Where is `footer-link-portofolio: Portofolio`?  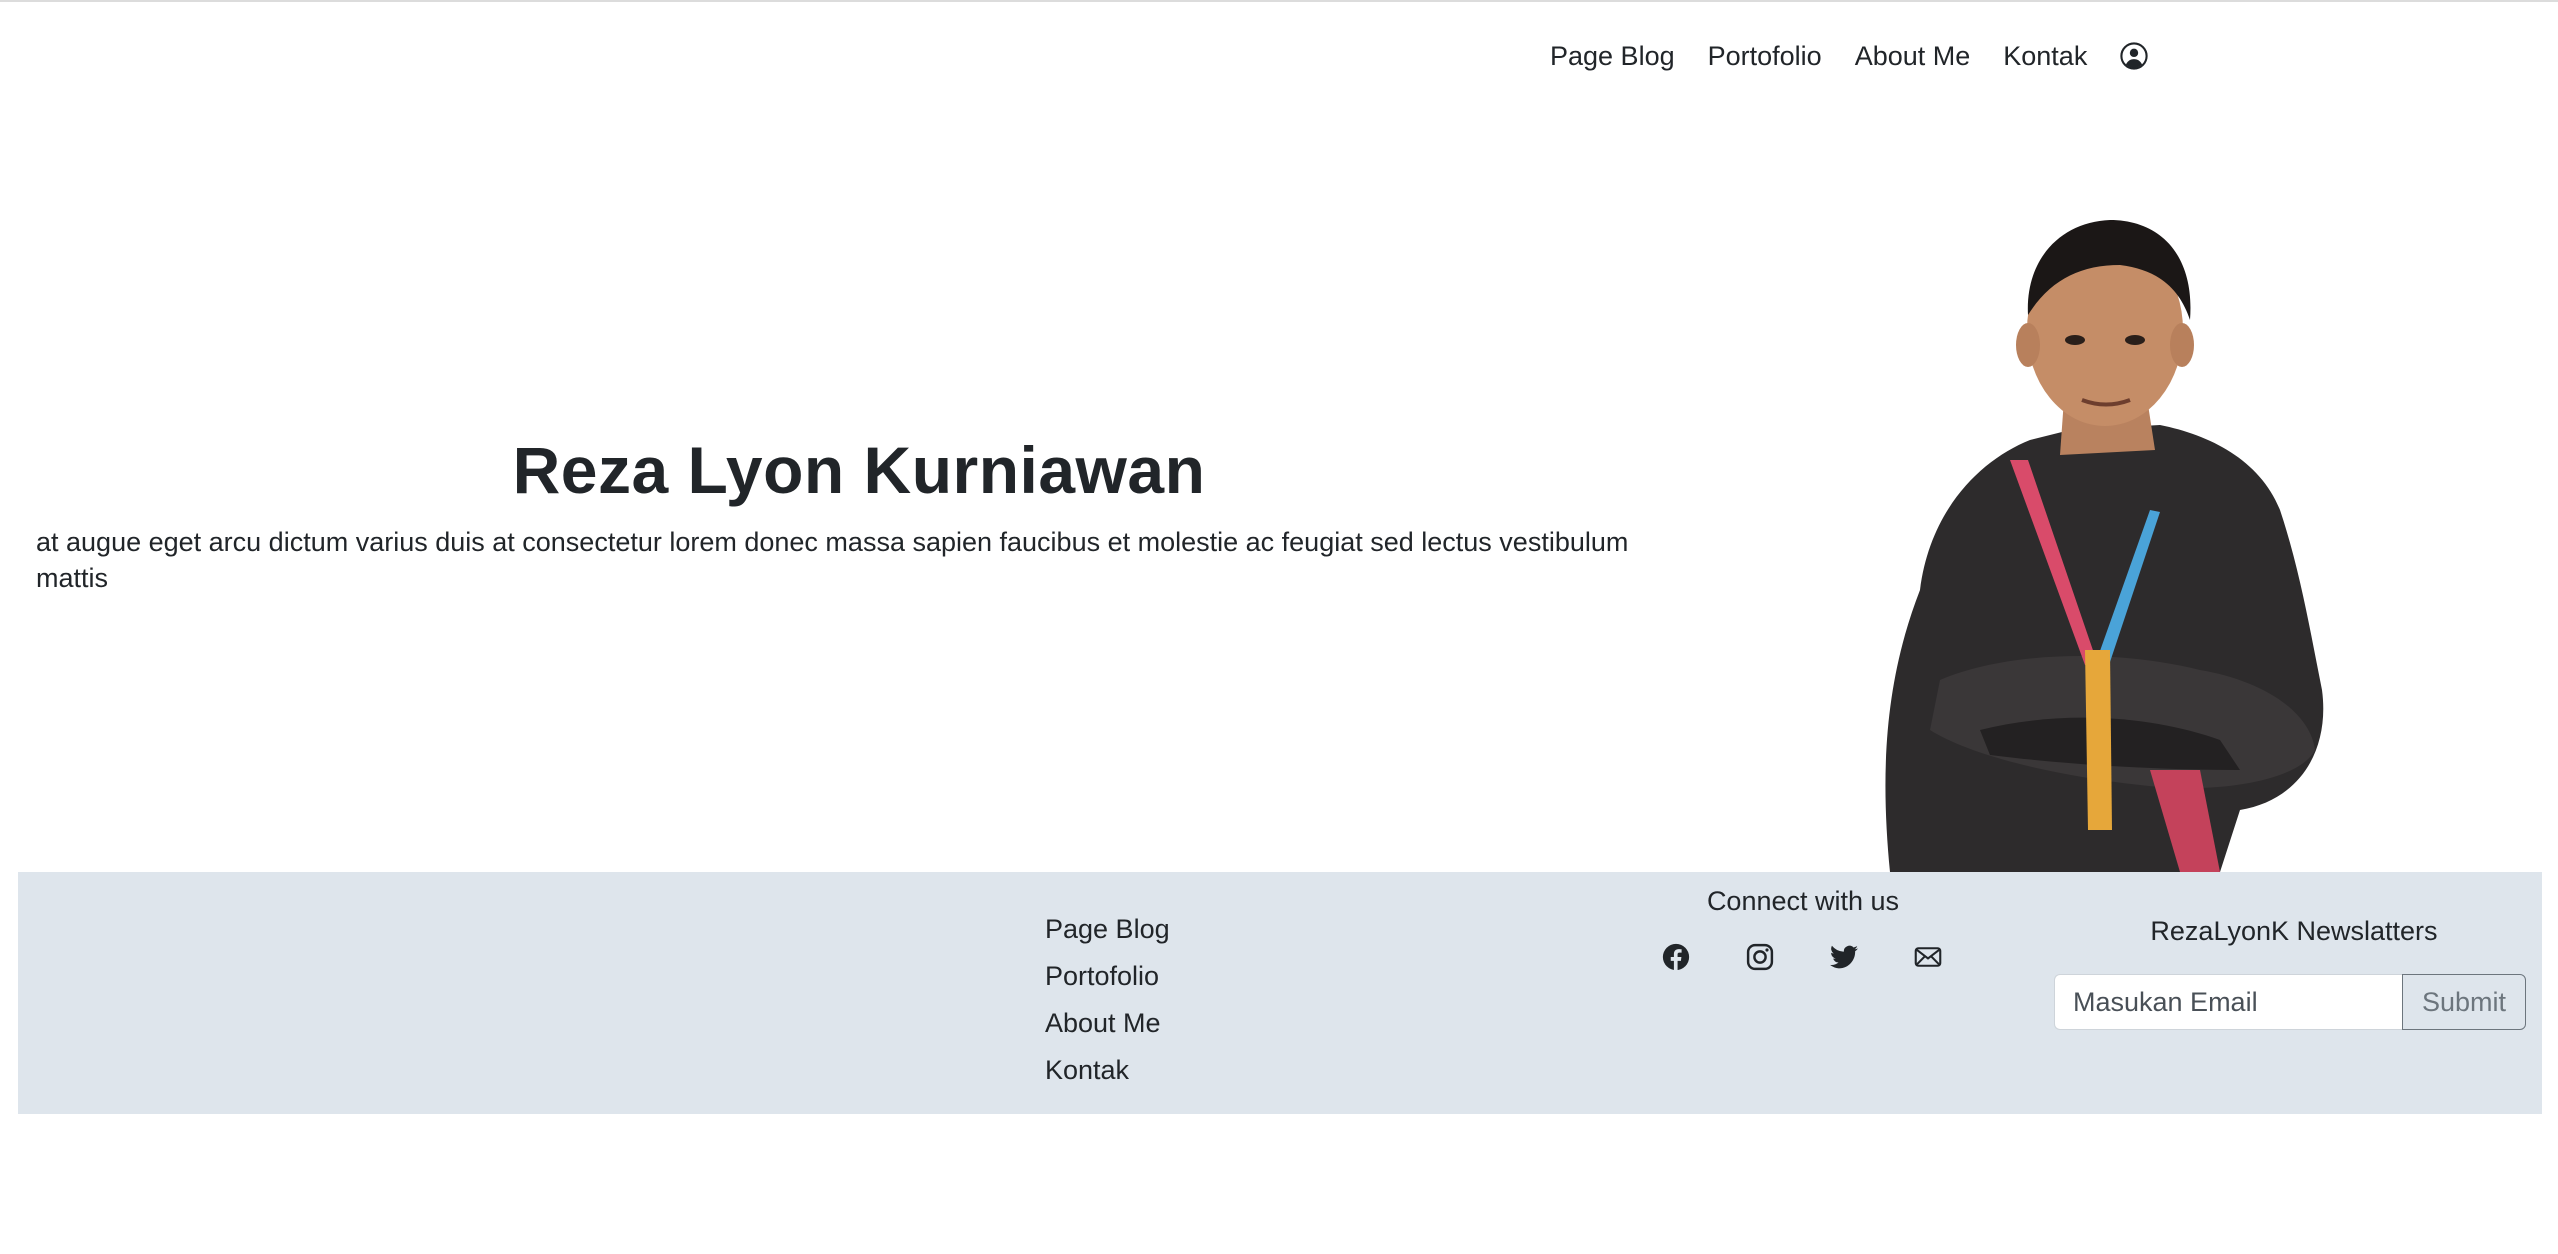
footer-link-portofolio: Portofolio is located at coordinates (1107, 976).